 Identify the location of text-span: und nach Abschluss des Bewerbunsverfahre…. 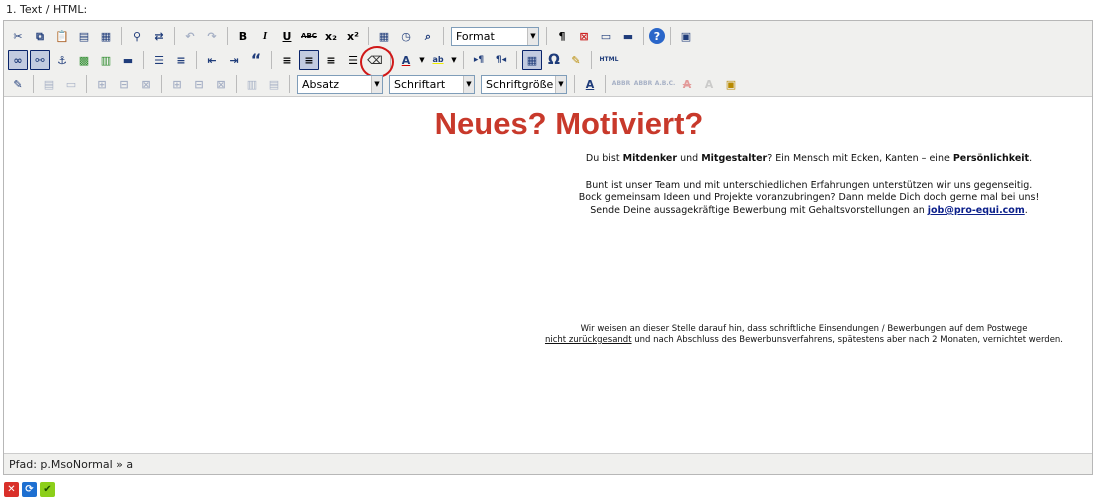
(847, 340).